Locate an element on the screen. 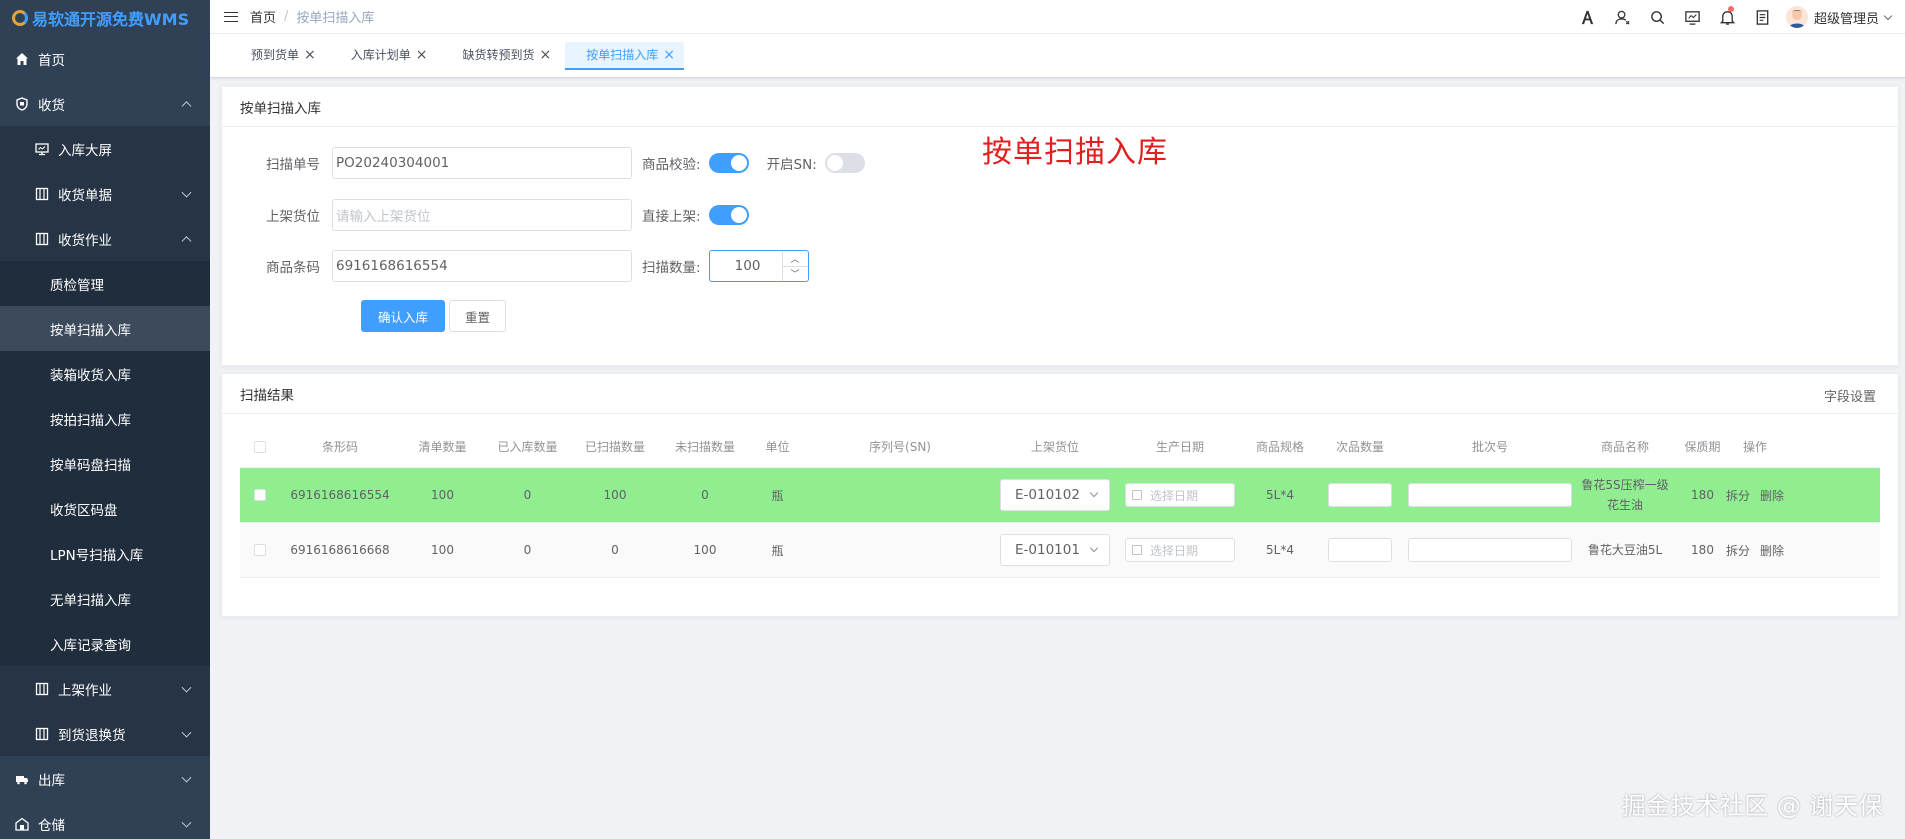 Image resolution: width=1905 pixels, height=839 pixels. avatar is located at coordinates (1796, 17).